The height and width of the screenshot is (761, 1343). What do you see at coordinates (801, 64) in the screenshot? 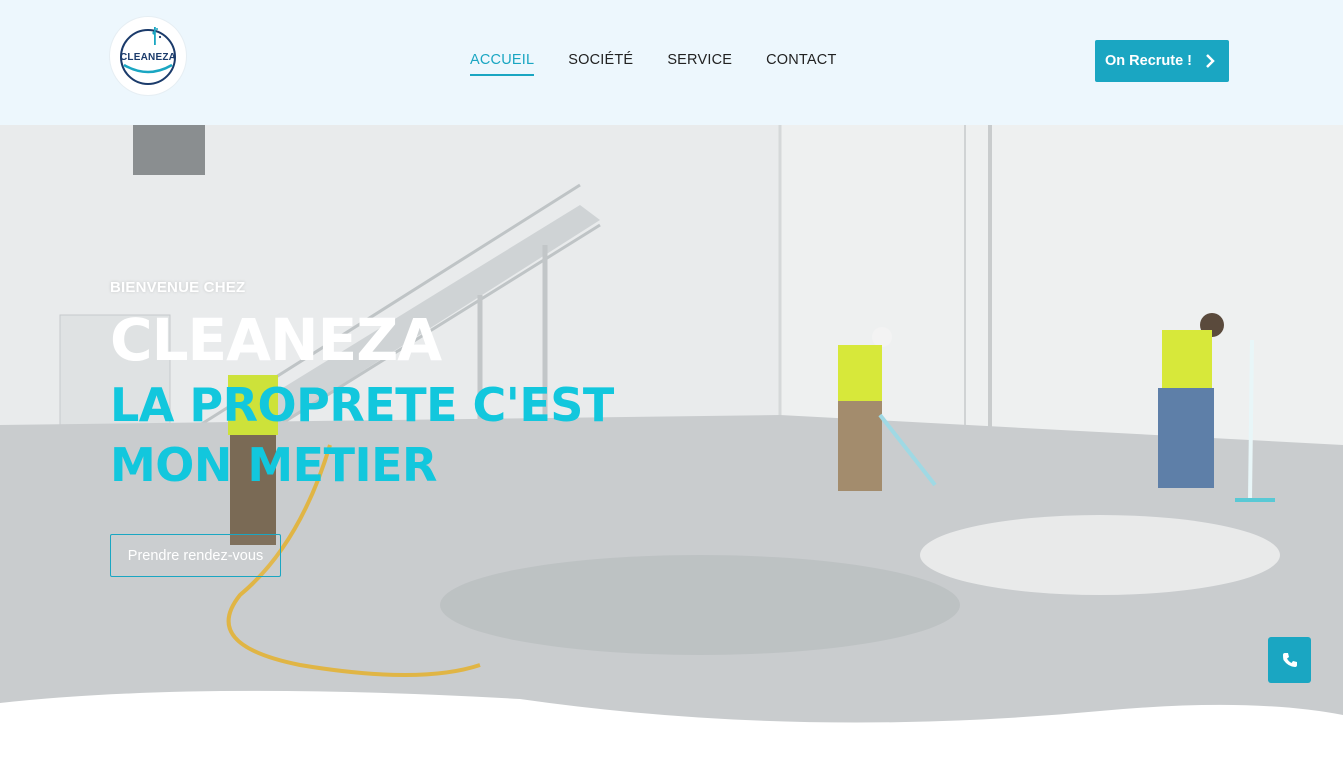
I see `nav-item-contact: CONTACT` at bounding box center [801, 64].